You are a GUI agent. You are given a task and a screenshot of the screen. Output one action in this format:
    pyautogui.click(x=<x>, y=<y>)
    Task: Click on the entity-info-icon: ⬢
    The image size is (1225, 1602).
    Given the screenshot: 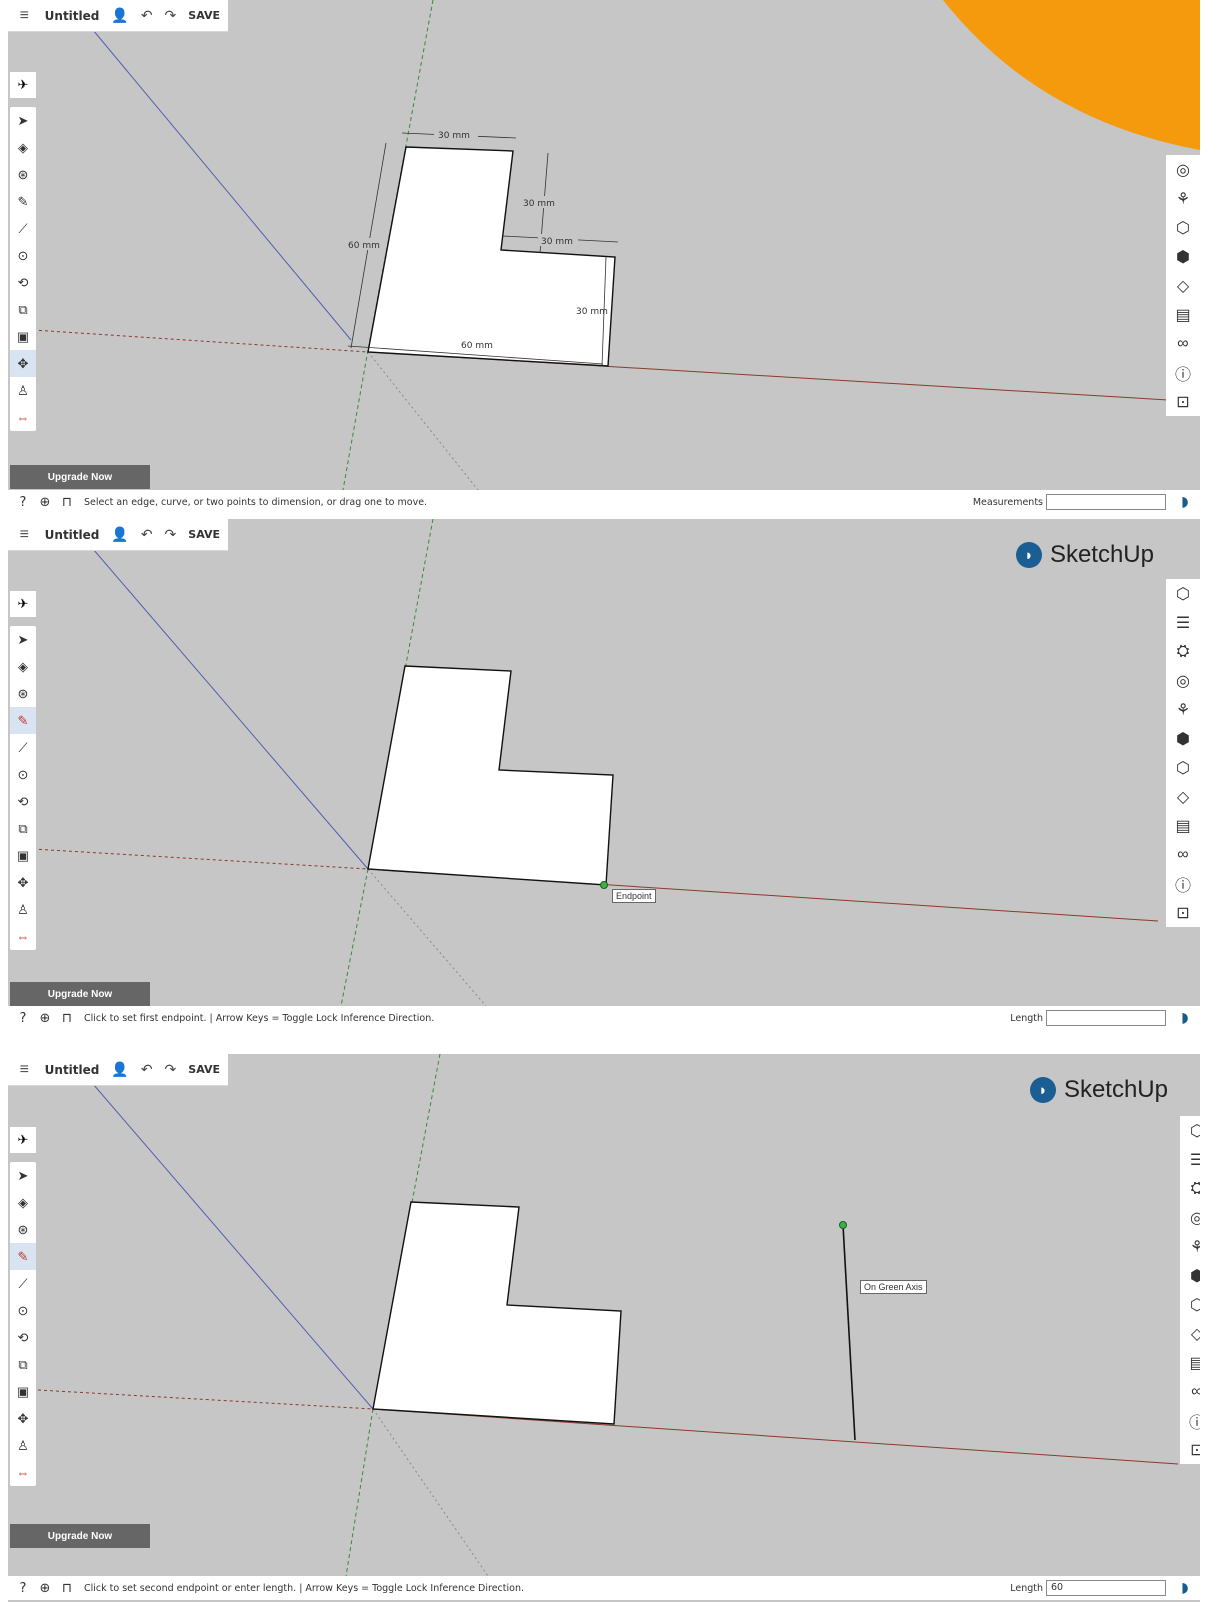 What is the action you would take?
    pyautogui.click(x=1183, y=256)
    